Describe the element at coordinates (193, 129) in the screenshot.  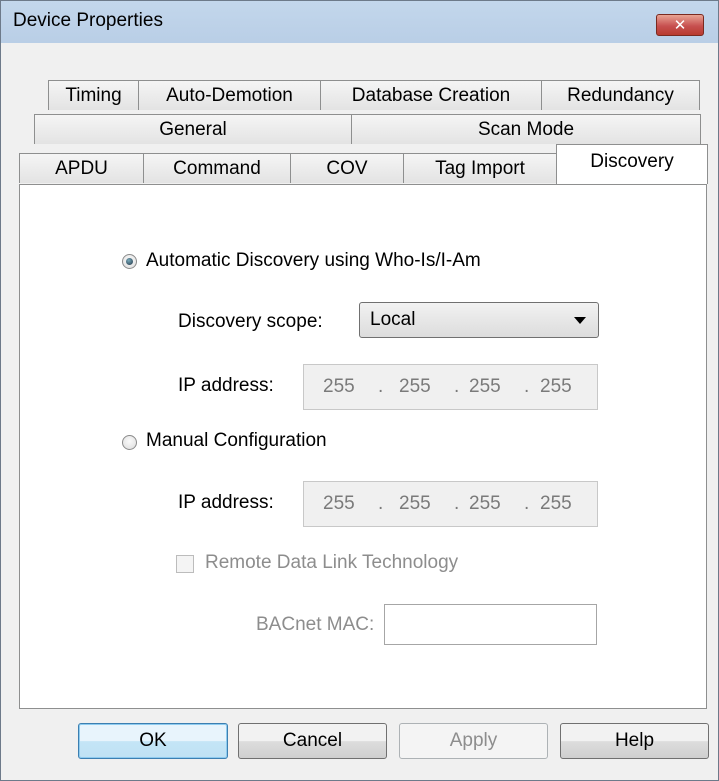
I see `tab-general: General` at that location.